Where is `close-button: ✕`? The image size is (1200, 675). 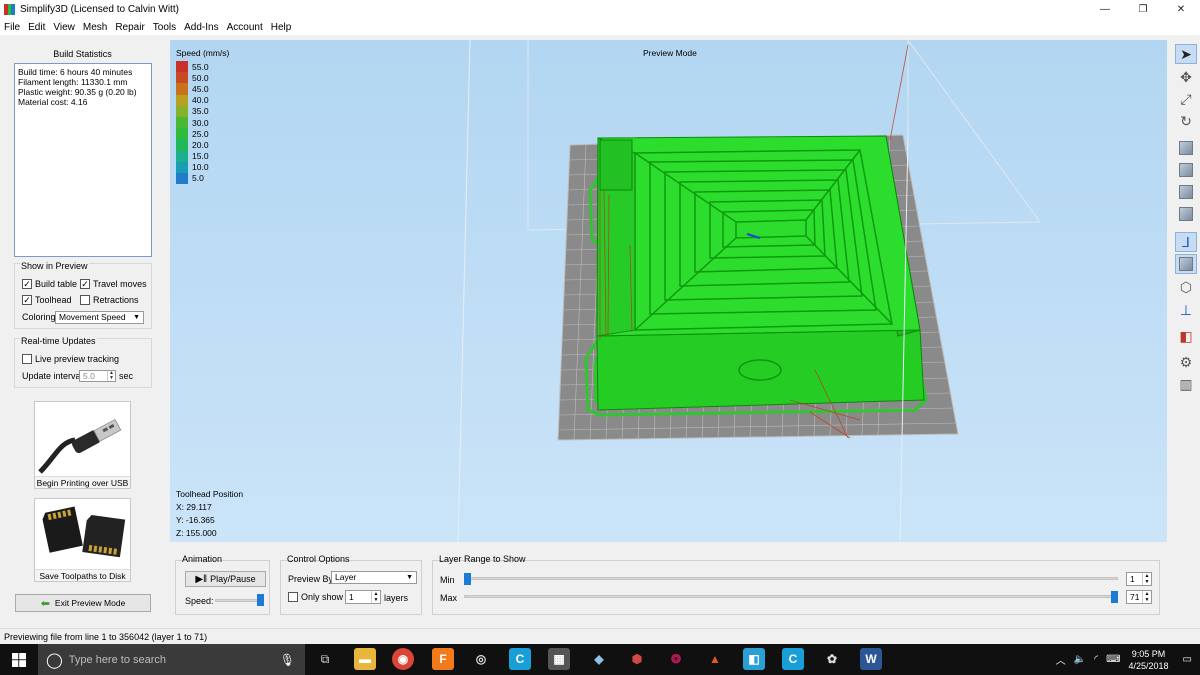 close-button: ✕ is located at coordinates (1181, 9).